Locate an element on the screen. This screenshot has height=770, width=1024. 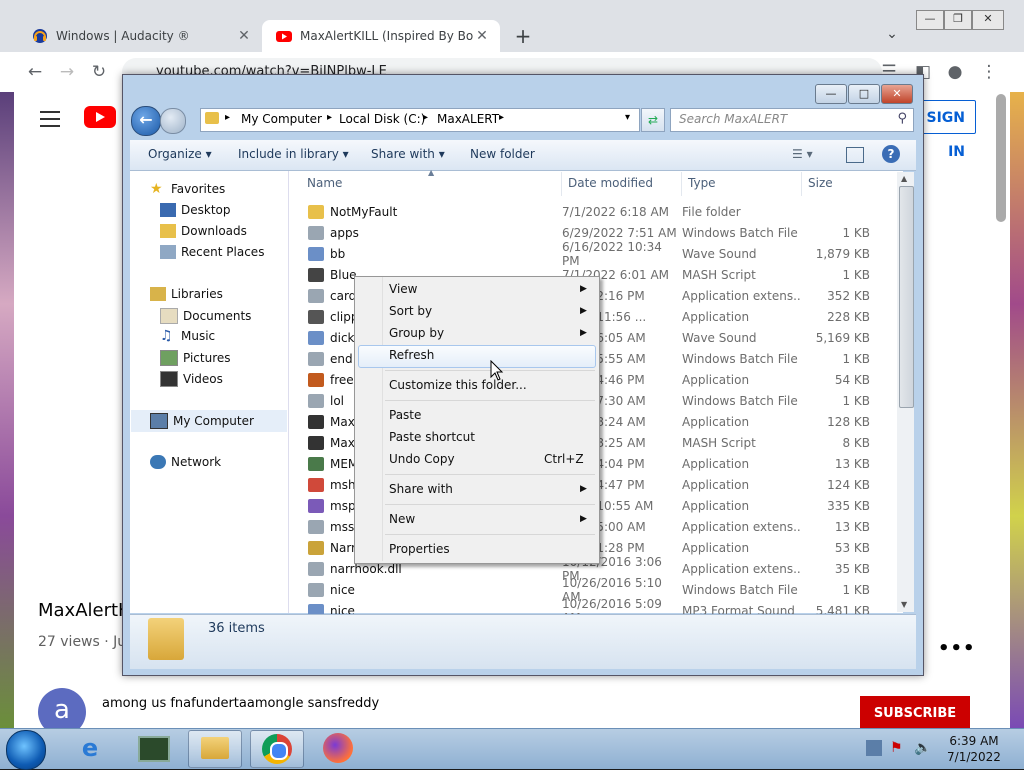
breadcrumb-item: My Computer is located at coordinates (281, 119).